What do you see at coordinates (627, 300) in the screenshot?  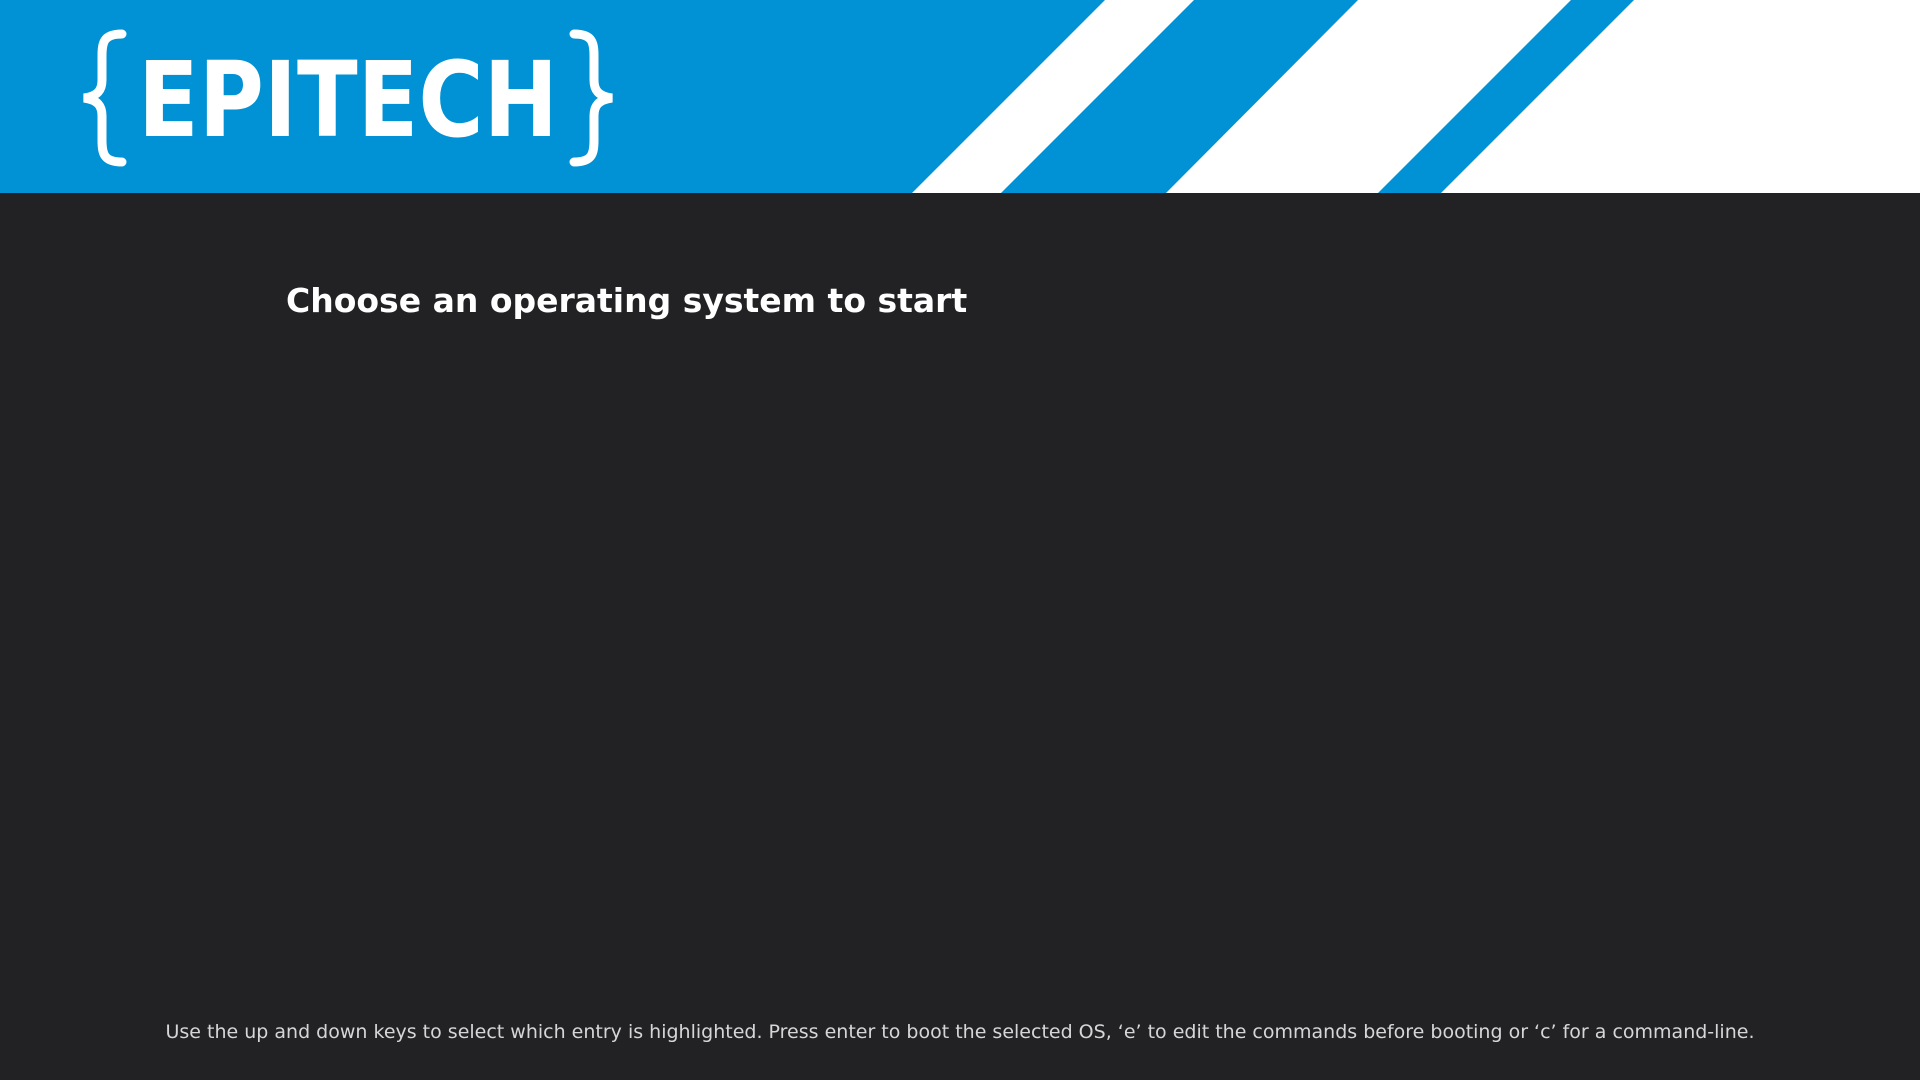 I see `menu-title: Choose an operating system to start` at bounding box center [627, 300].